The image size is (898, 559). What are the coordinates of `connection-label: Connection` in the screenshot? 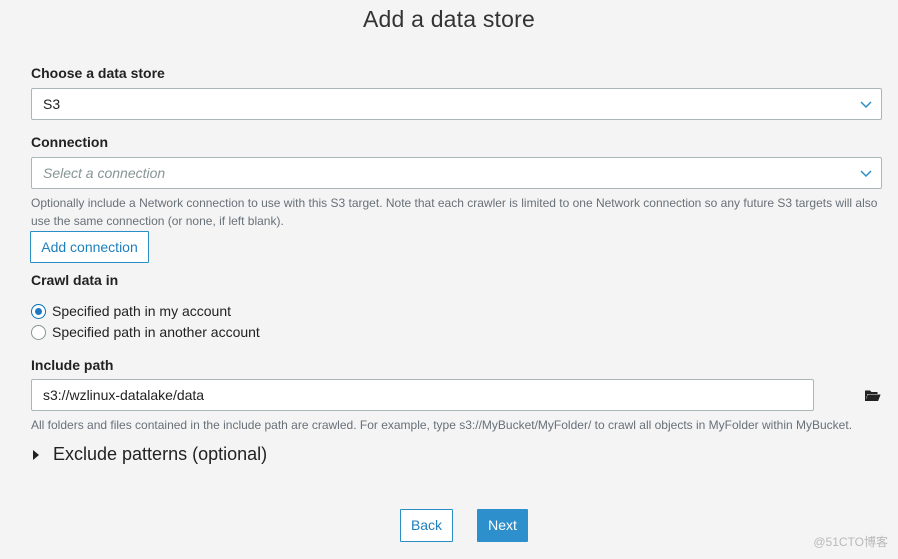 It's located at (69, 142).